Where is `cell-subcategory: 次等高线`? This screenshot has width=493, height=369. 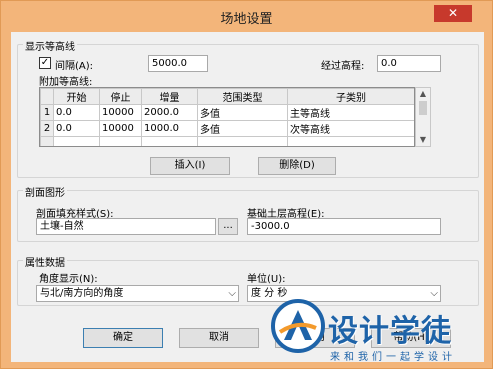 cell-subcategory: 次等高线 is located at coordinates (350, 128).